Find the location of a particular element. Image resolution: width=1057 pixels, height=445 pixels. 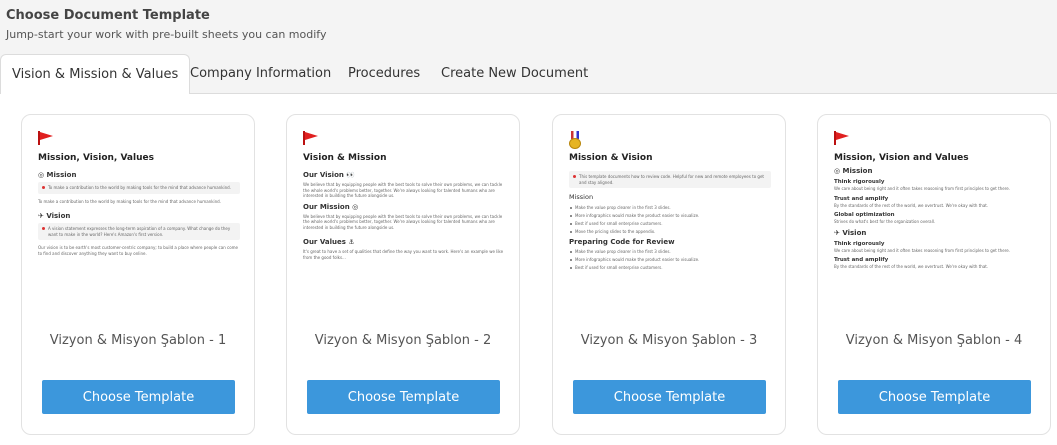

tab-create-new-document: Create New Document is located at coordinates (514, 74).